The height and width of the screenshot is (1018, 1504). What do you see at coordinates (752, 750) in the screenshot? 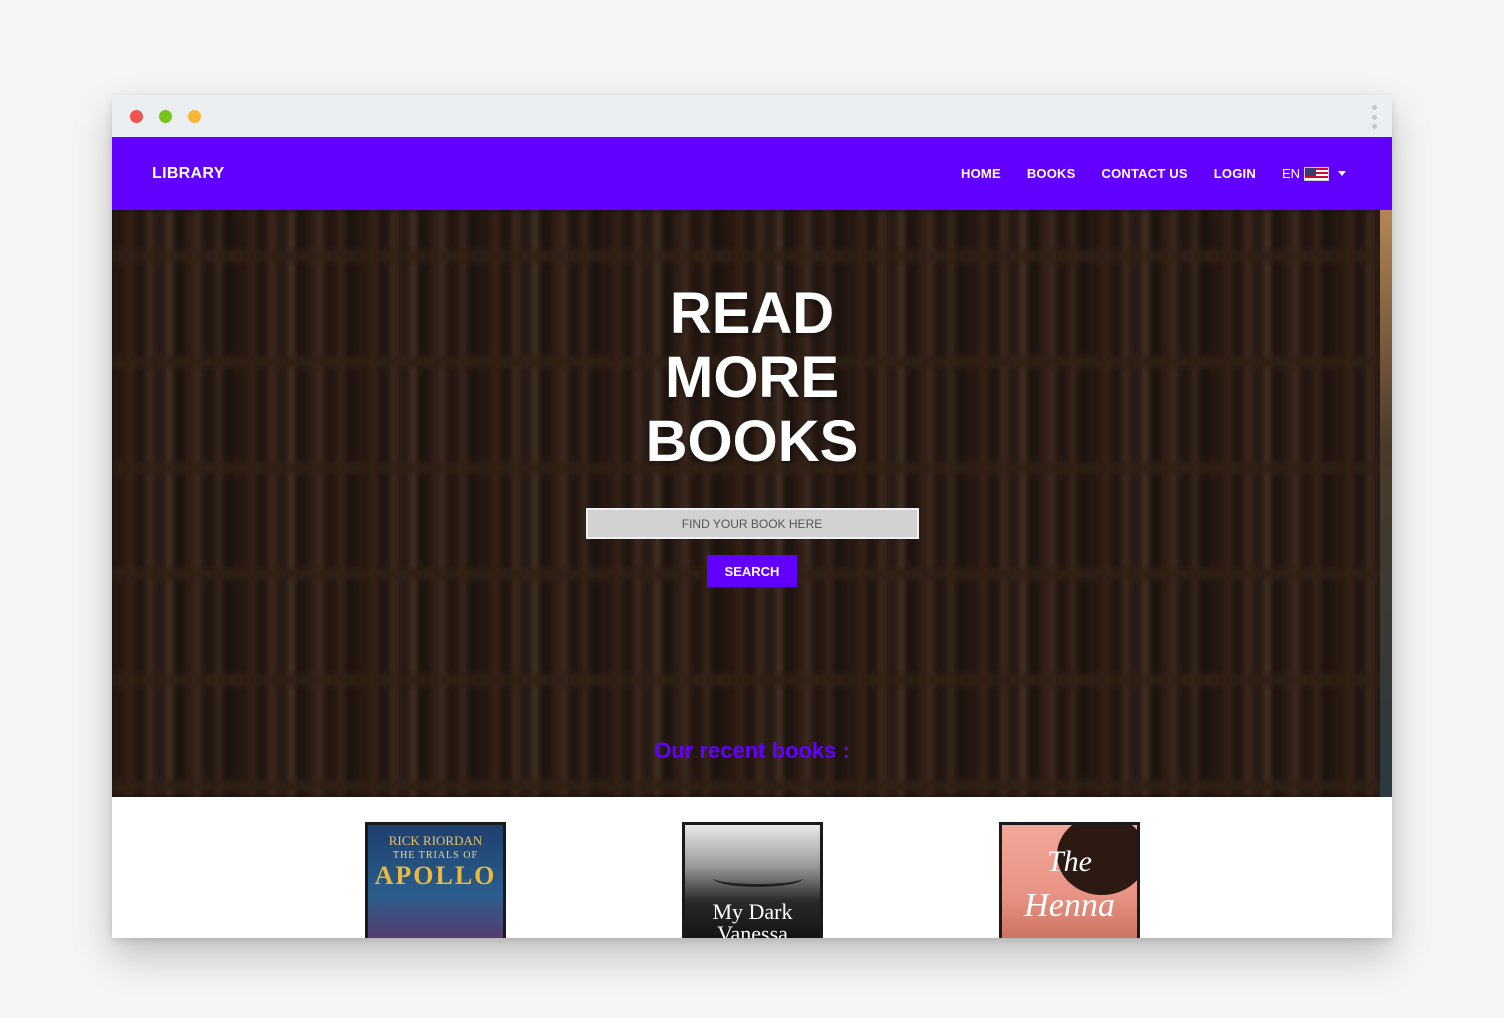
I see `recent-books-heading: Our recent books :` at bounding box center [752, 750].